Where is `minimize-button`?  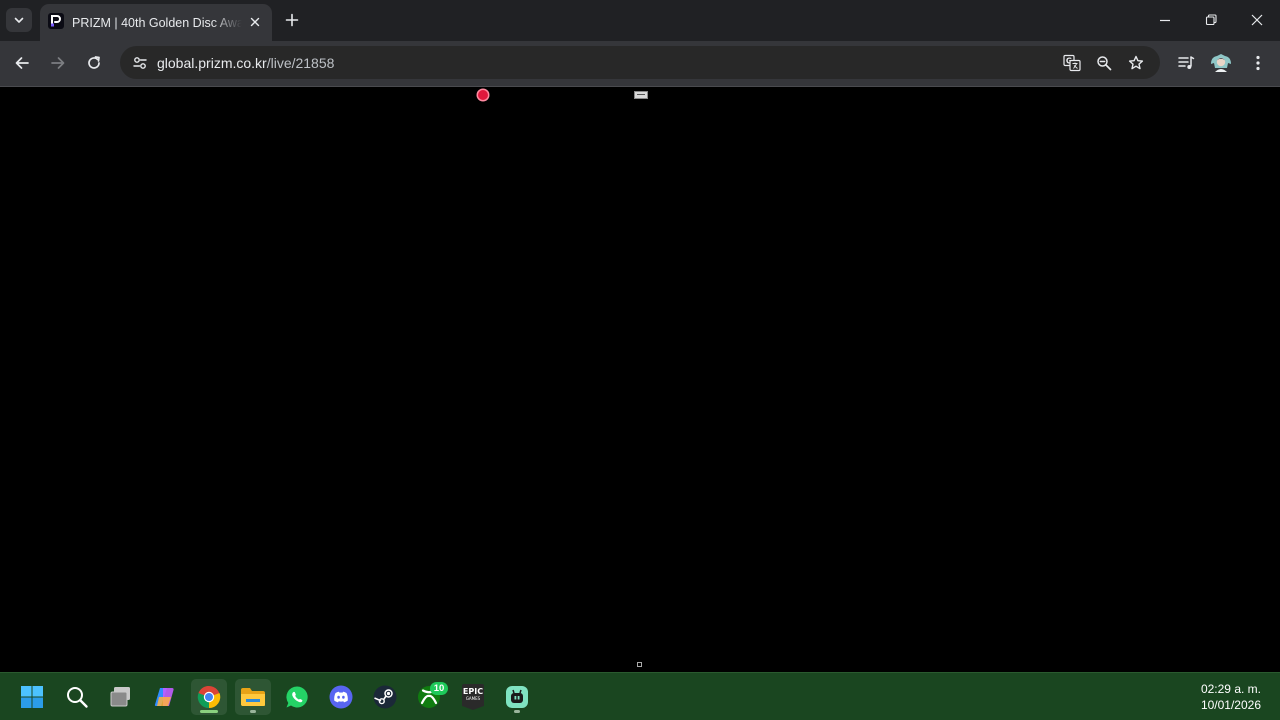
minimize-button is located at coordinates (1165, 20).